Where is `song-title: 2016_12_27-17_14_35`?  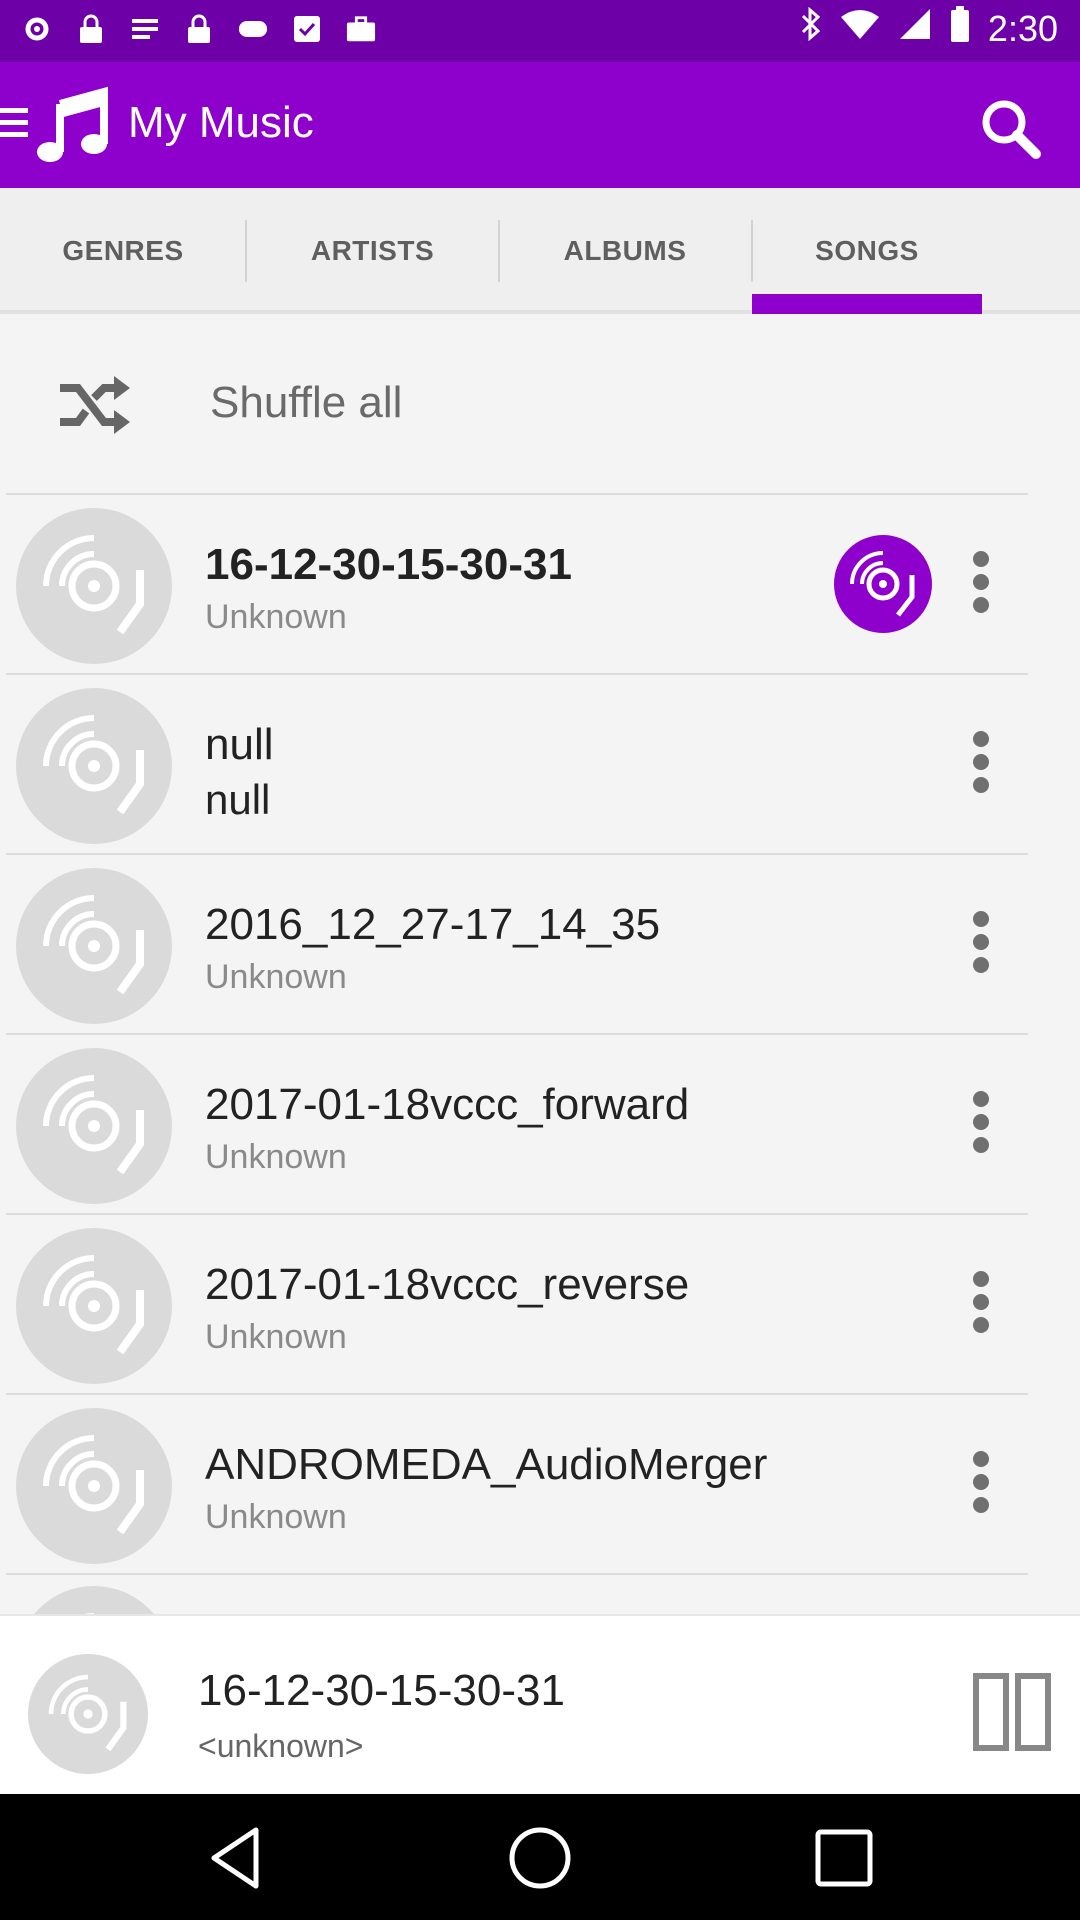
song-title: 2016_12_27-17_14_35 is located at coordinates (433, 924).